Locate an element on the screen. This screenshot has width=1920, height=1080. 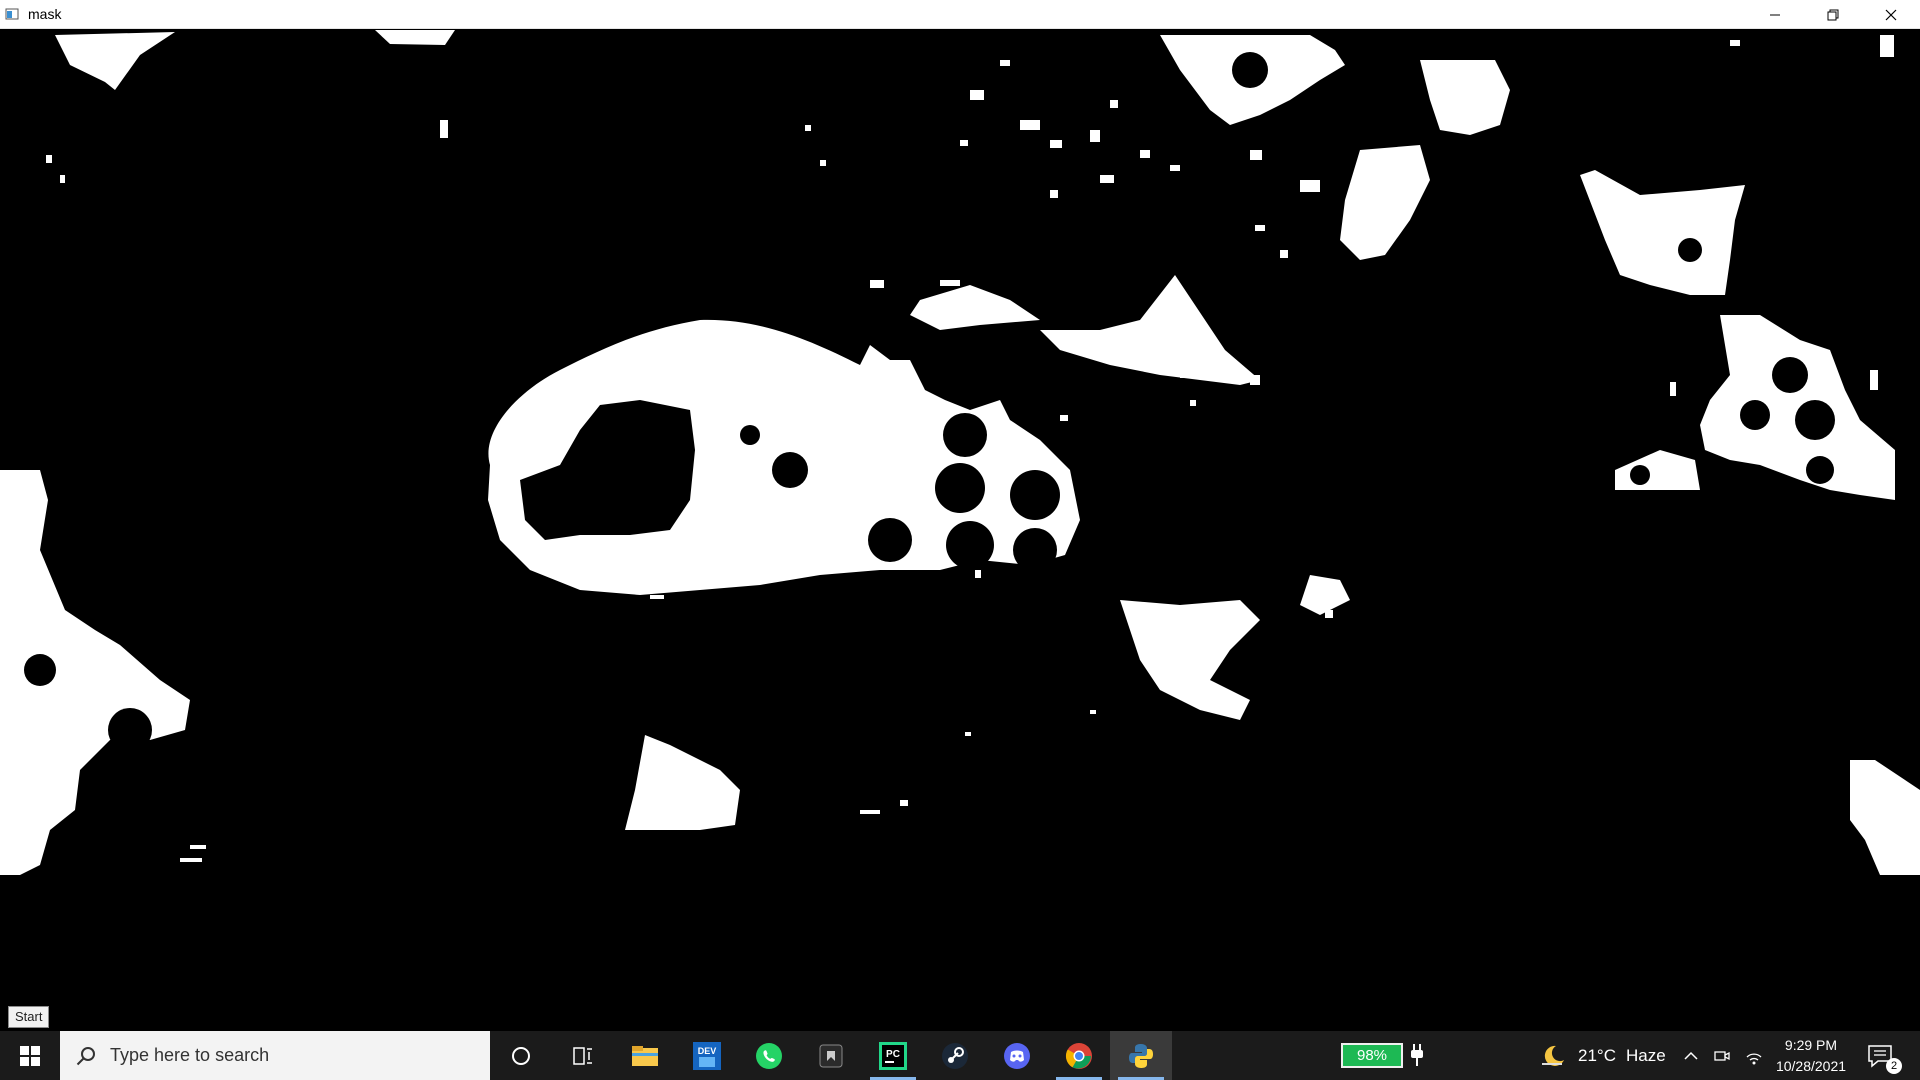
close-icon is located at coordinates (1891, 14).